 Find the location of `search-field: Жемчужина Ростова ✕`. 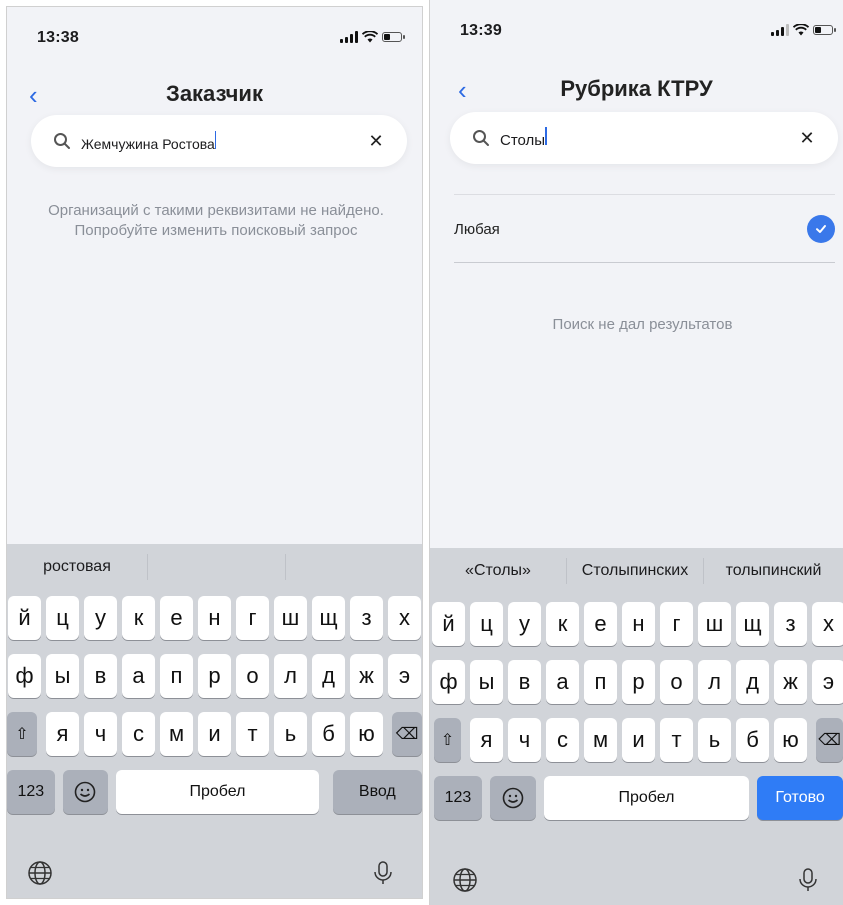

search-field: Жемчужина Ростова ✕ is located at coordinates (219, 141).